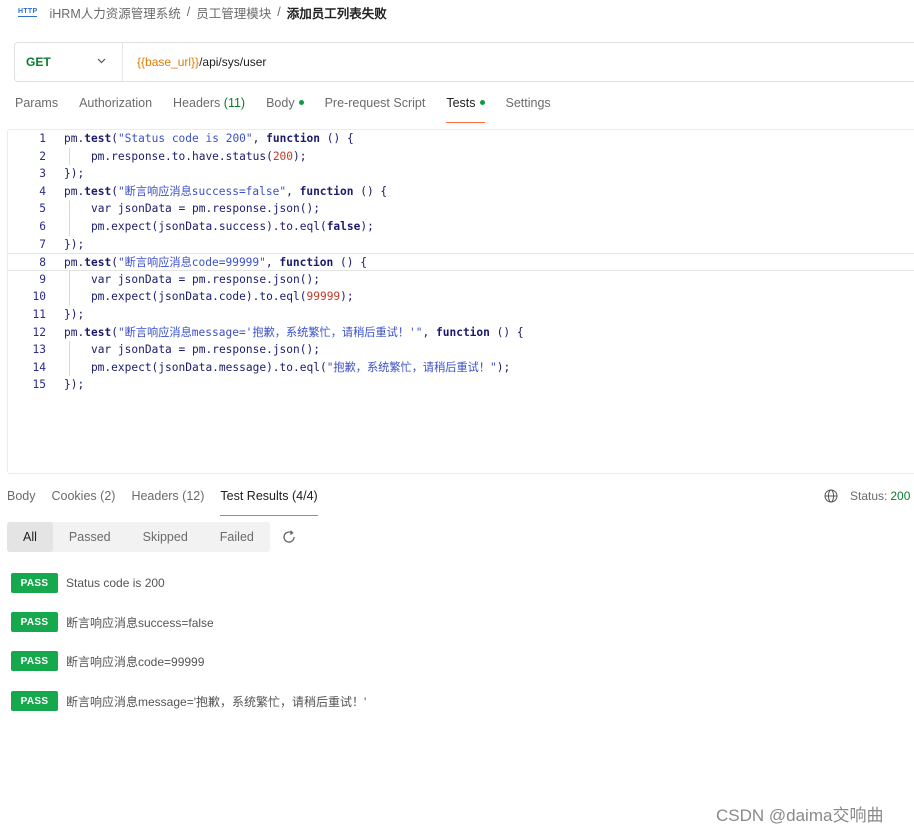  Describe the element at coordinates (280, 103) in the screenshot. I see `tab-label: Body` at that location.